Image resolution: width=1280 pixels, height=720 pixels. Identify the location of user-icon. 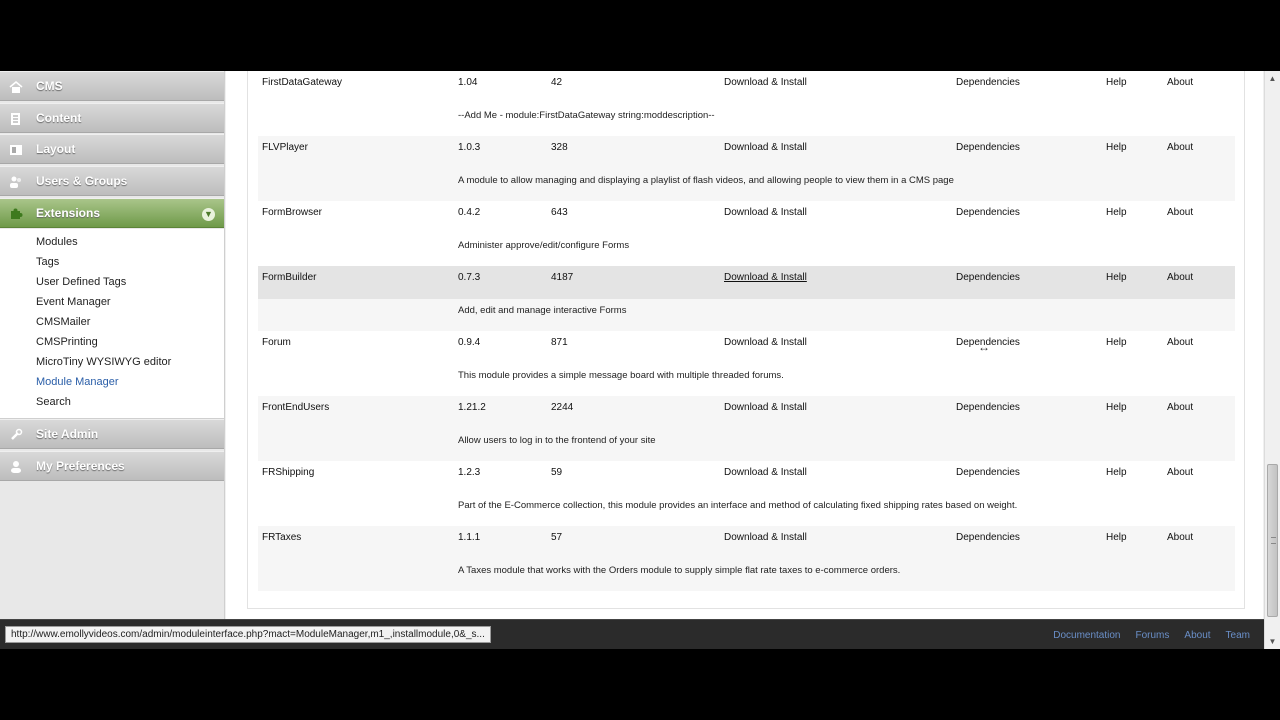
(16, 467).